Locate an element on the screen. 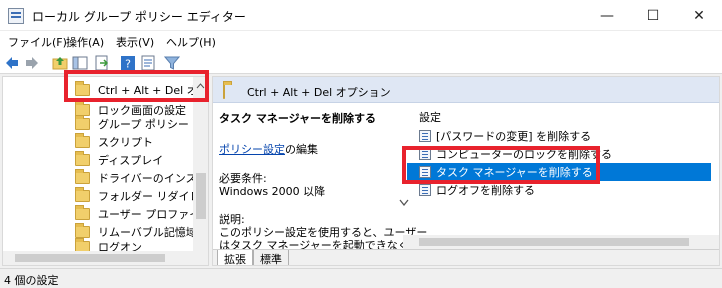  properties-icon is located at coordinates (148, 63).